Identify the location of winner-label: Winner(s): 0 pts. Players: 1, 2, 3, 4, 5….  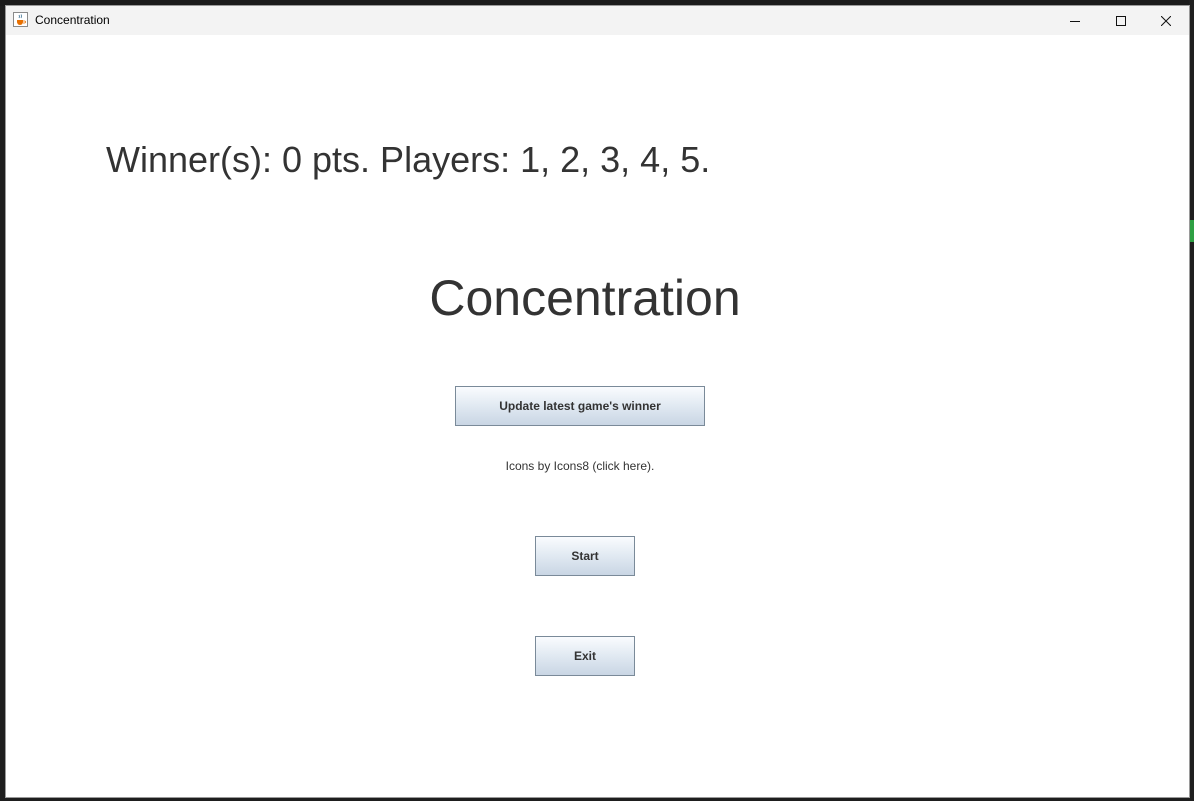
(408, 159).